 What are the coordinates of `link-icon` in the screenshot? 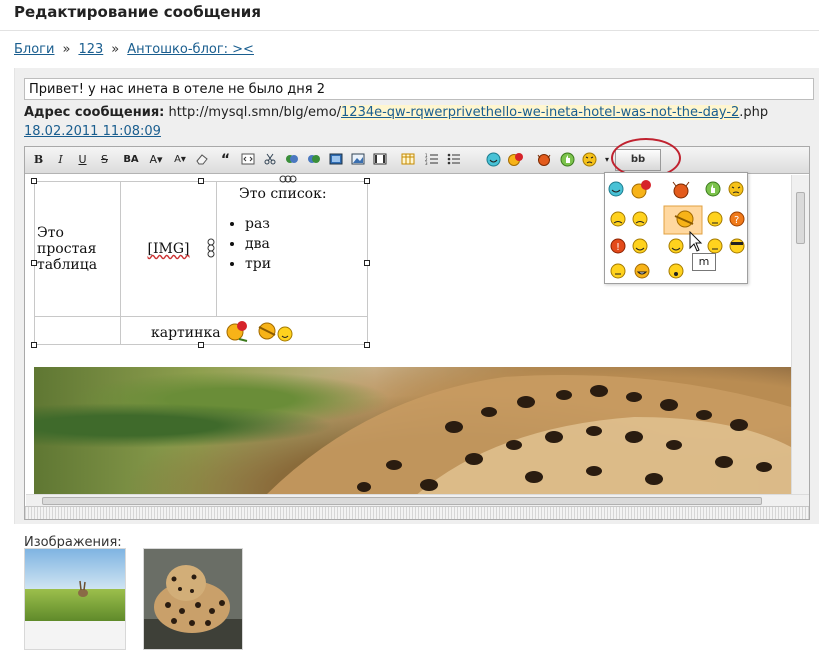 It's located at (291, 159).